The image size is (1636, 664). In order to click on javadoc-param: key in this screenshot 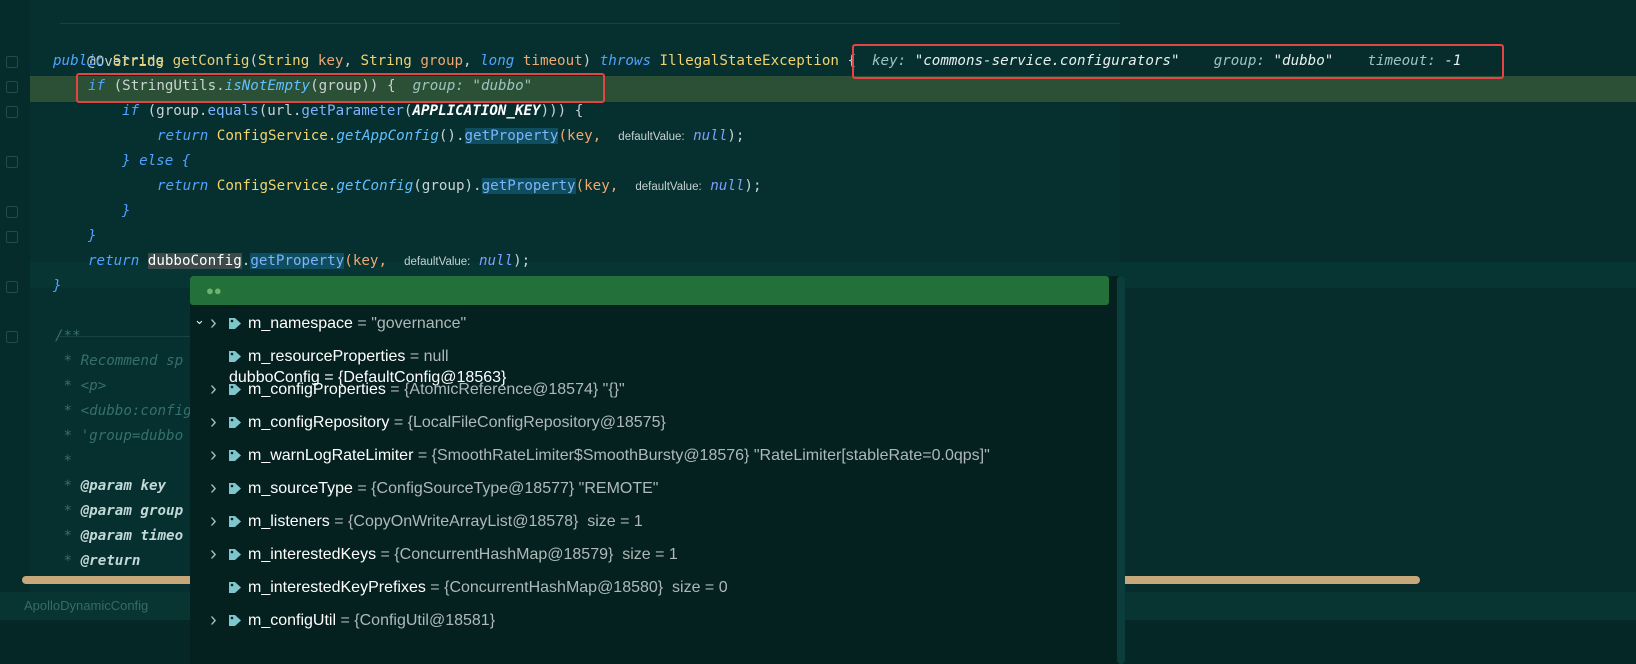, I will do `click(149, 486)`.